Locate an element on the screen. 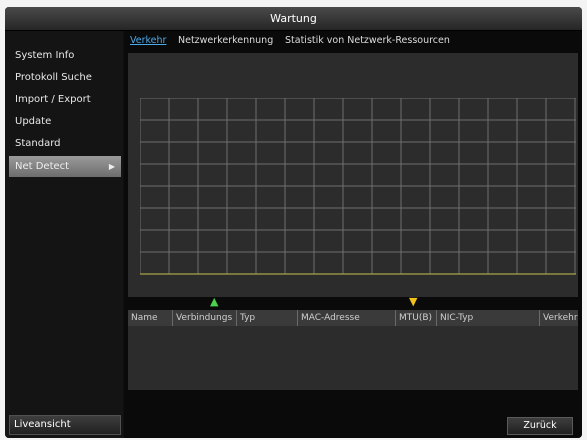 This screenshot has height=440, width=587. column-header-mac: MAC-Adresse is located at coordinates (347, 318).